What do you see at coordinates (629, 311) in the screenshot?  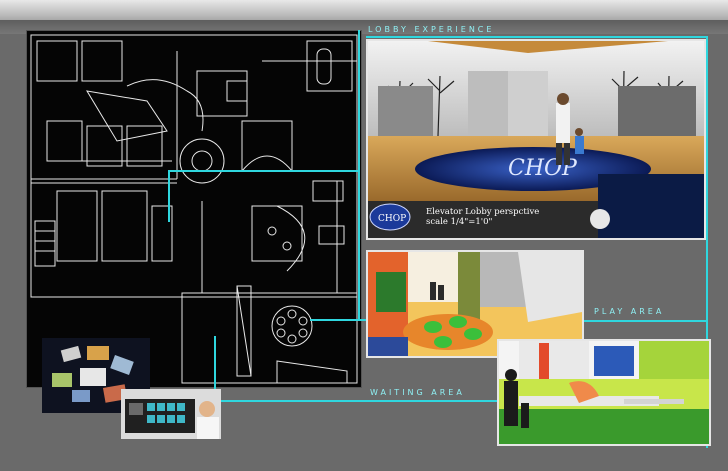 I see `label-play-area: PLAY AREA` at bounding box center [629, 311].